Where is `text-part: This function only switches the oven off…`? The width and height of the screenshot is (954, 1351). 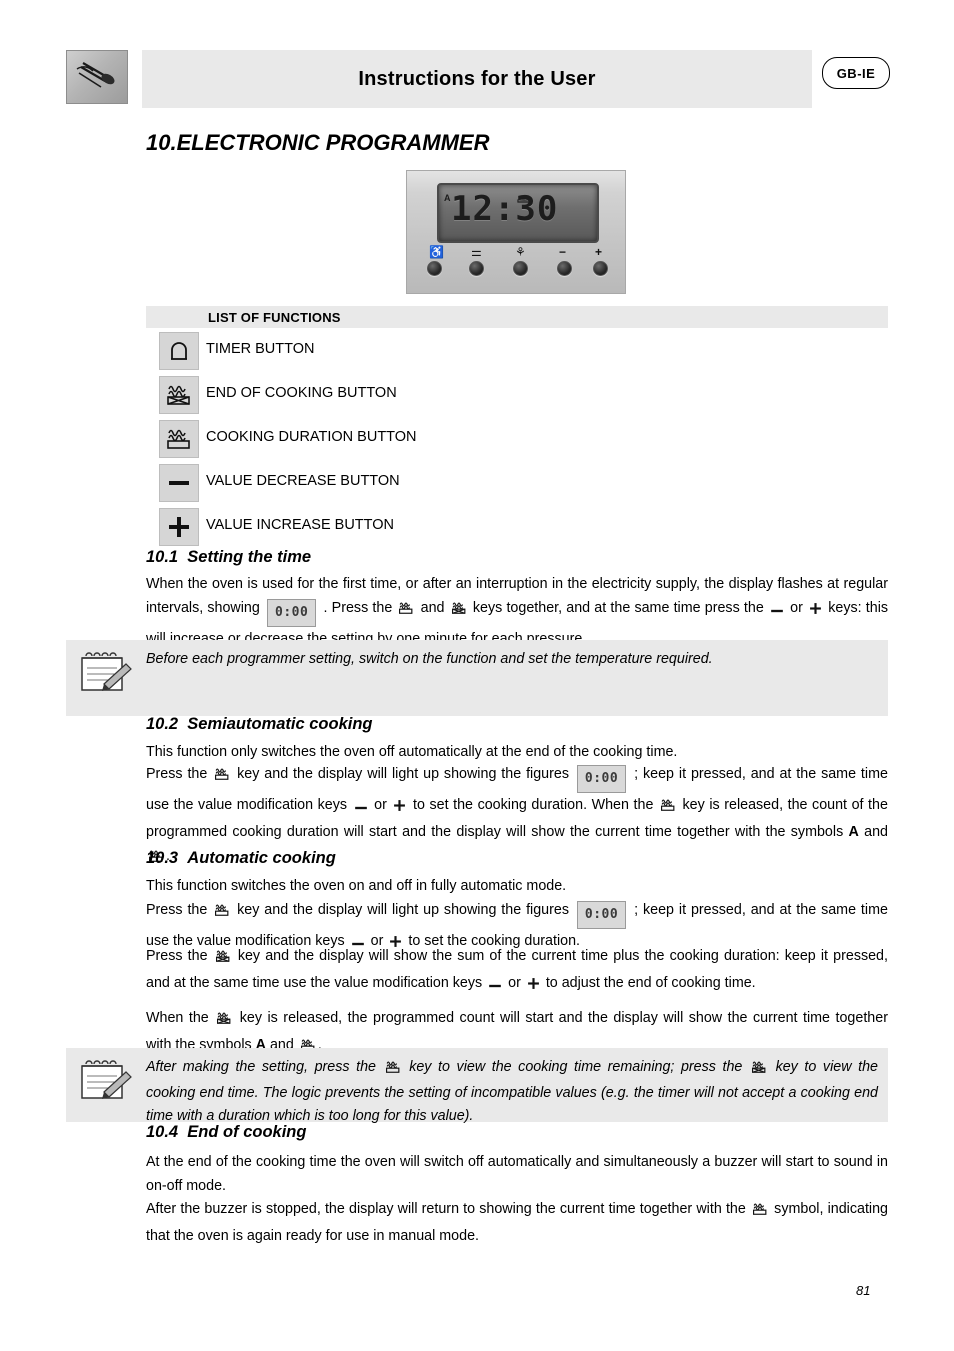
text-part: This function only switches the oven off… is located at coordinates (412, 752).